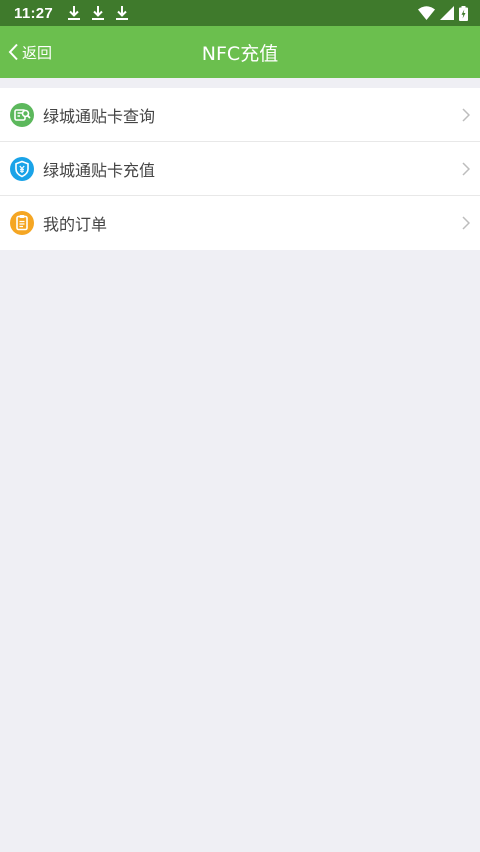 Image resolution: width=480 pixels, height=852 pixels. What do you see at coordinates (75, 224) in the screenshot?
I see `menu-item-label: 我的订单` at bounding box center [75, 224].